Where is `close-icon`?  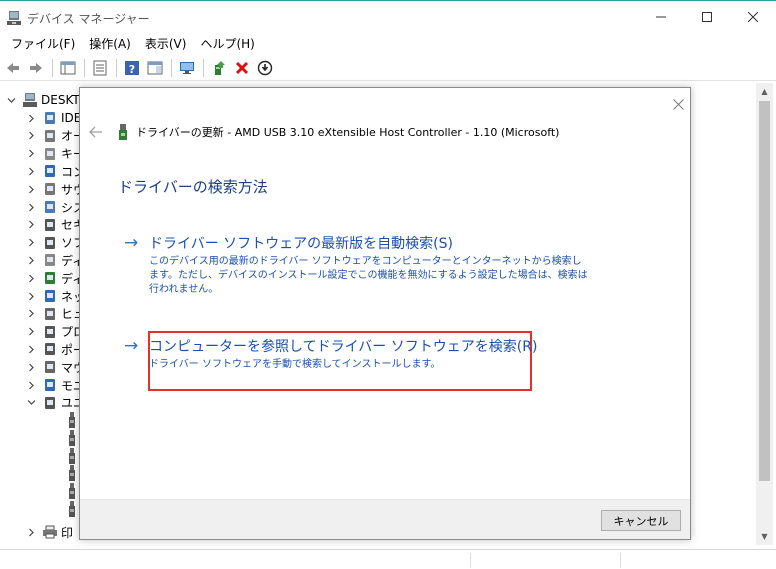 close-icon is located at coordinates (753, 16).